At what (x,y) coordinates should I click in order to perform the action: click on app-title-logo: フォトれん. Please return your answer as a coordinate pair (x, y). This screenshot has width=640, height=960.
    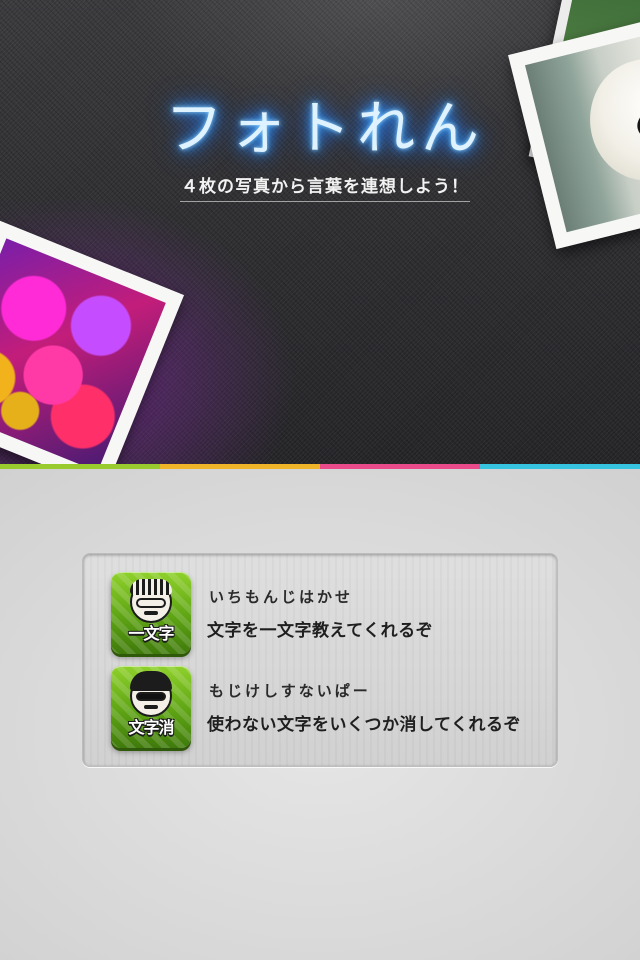
    Looking at the image, I should click on (324, 128).